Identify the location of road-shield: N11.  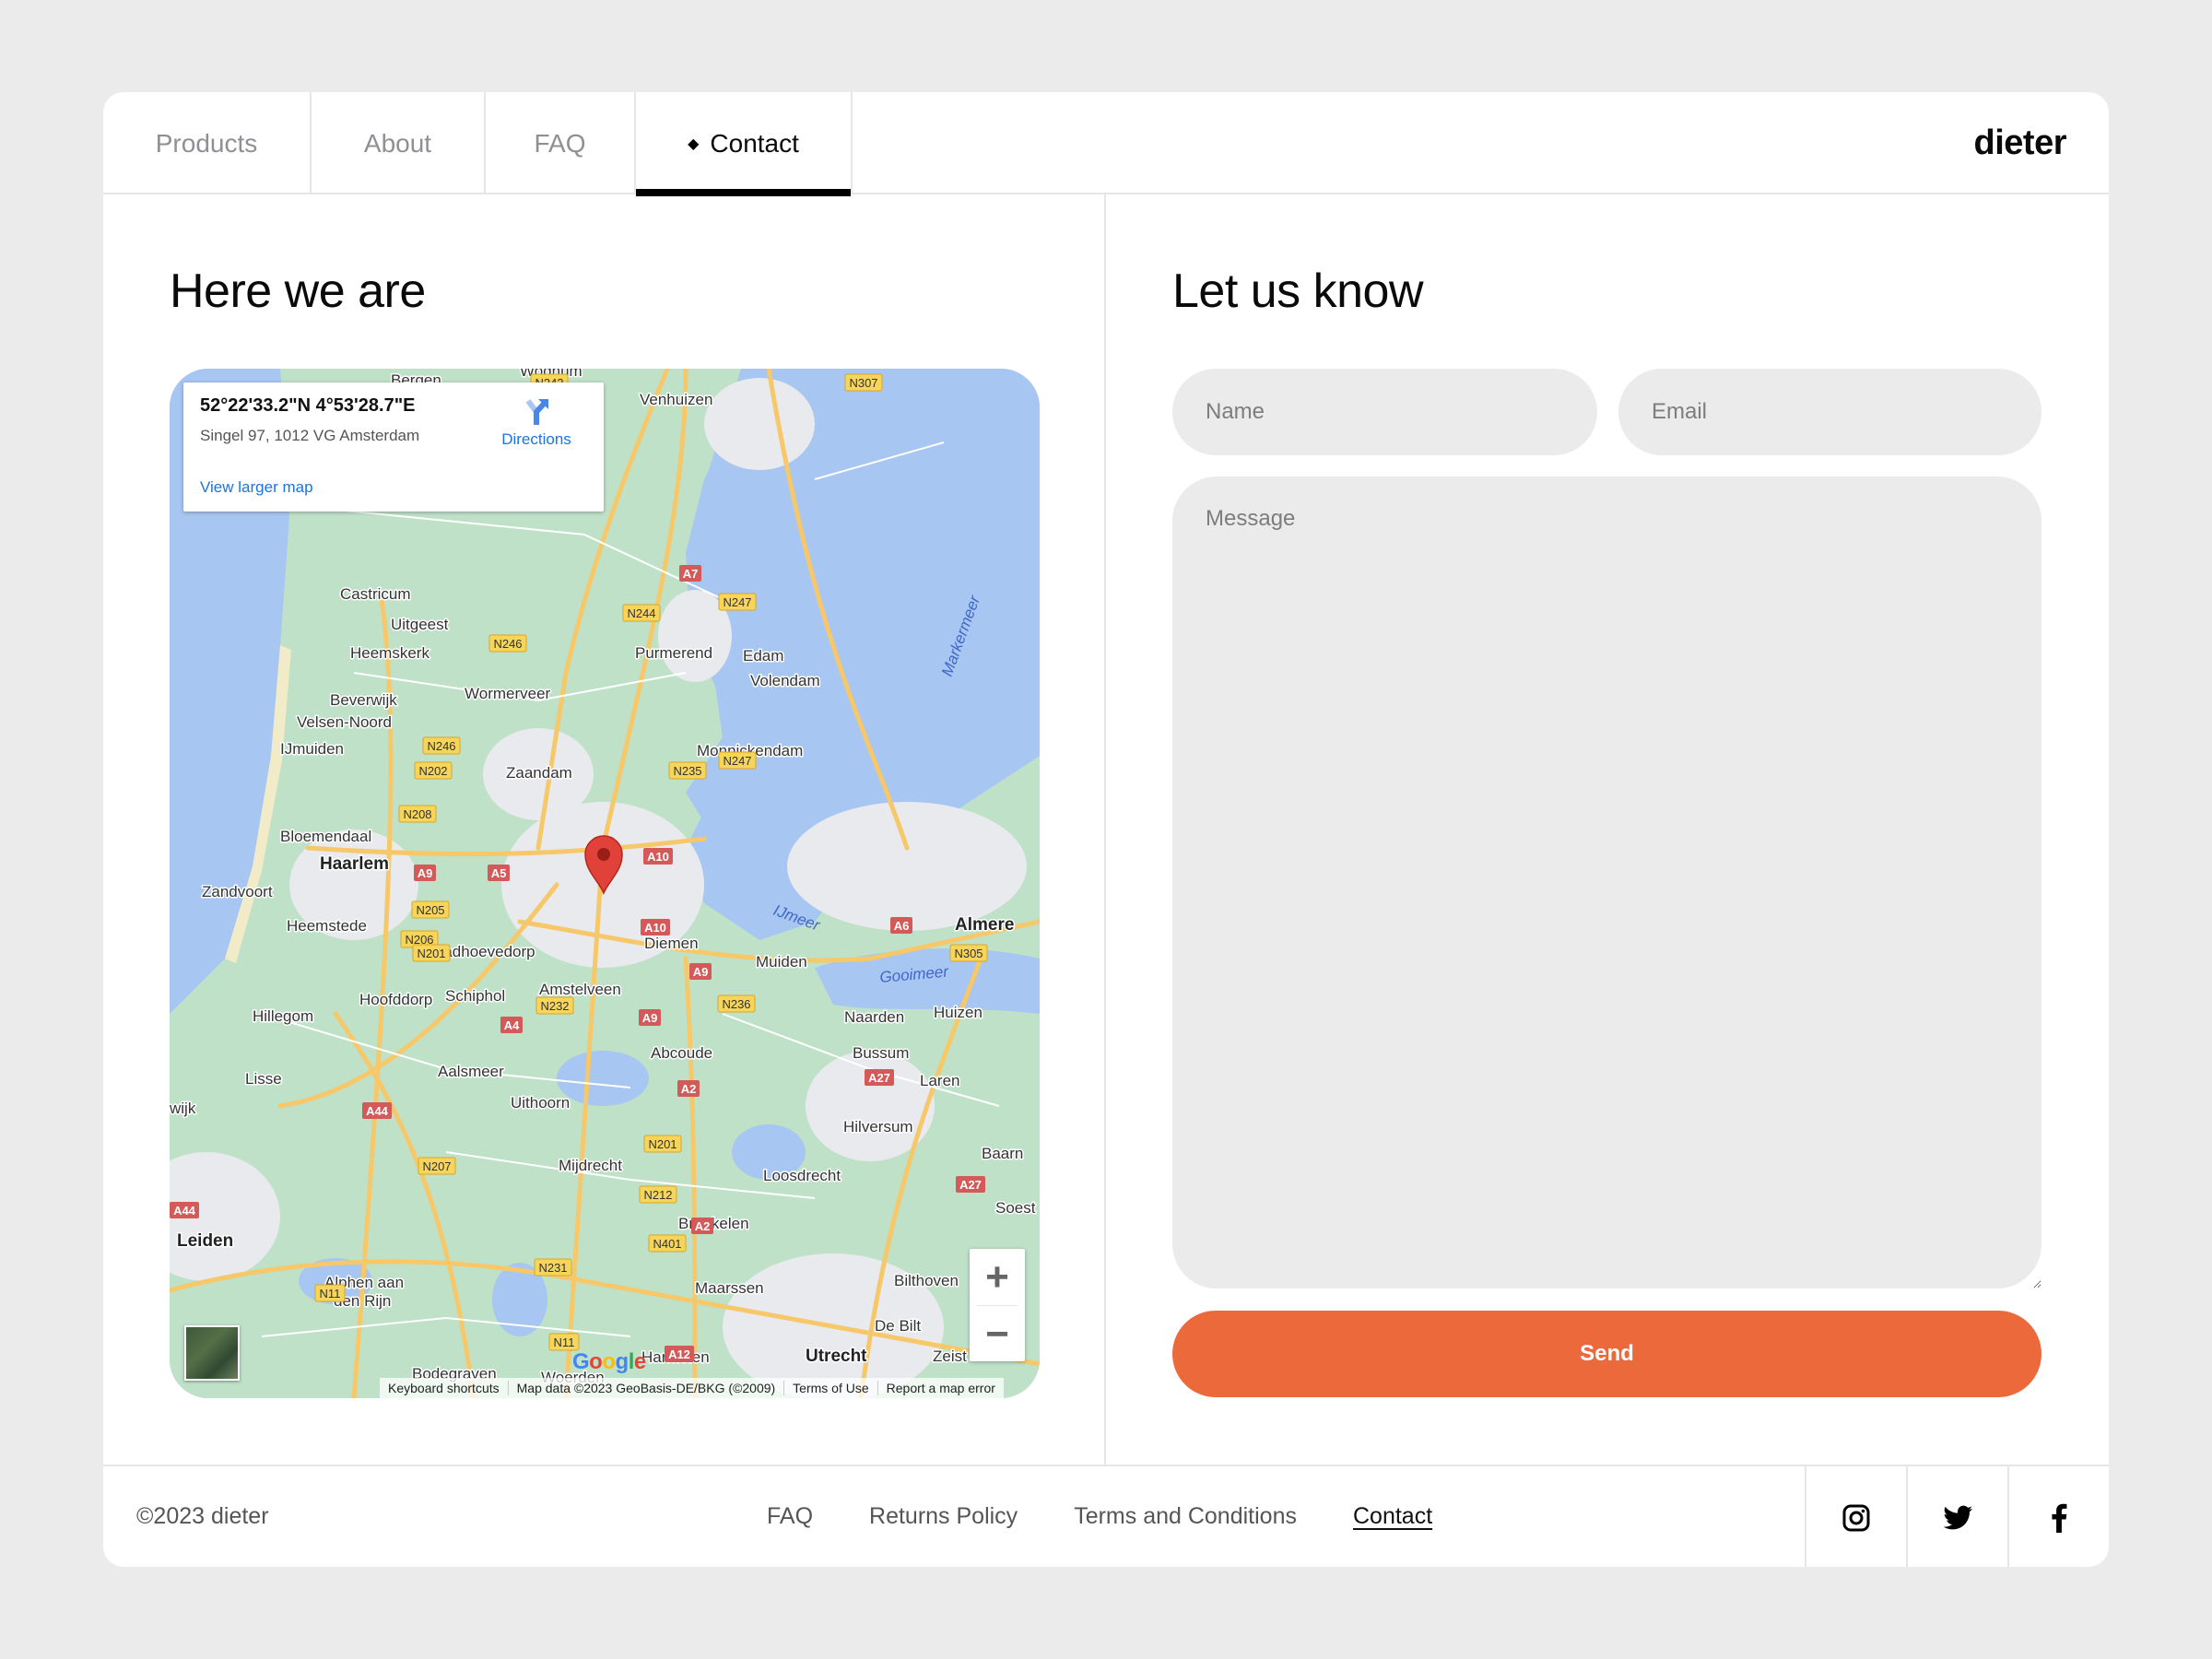
(330, 1293).